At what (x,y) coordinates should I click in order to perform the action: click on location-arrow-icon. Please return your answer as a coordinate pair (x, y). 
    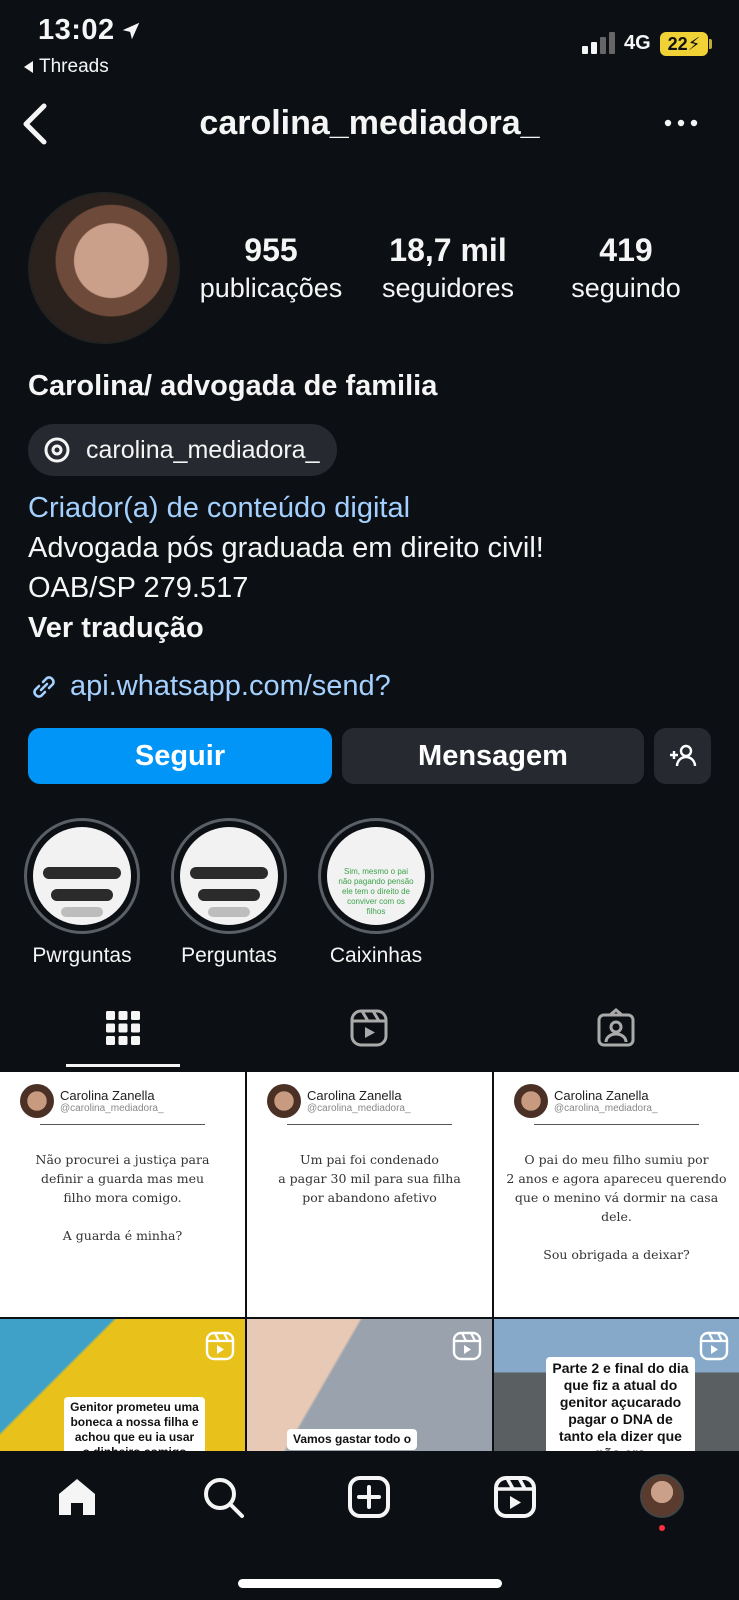
    Looking at the image, I should click on (131, 31).